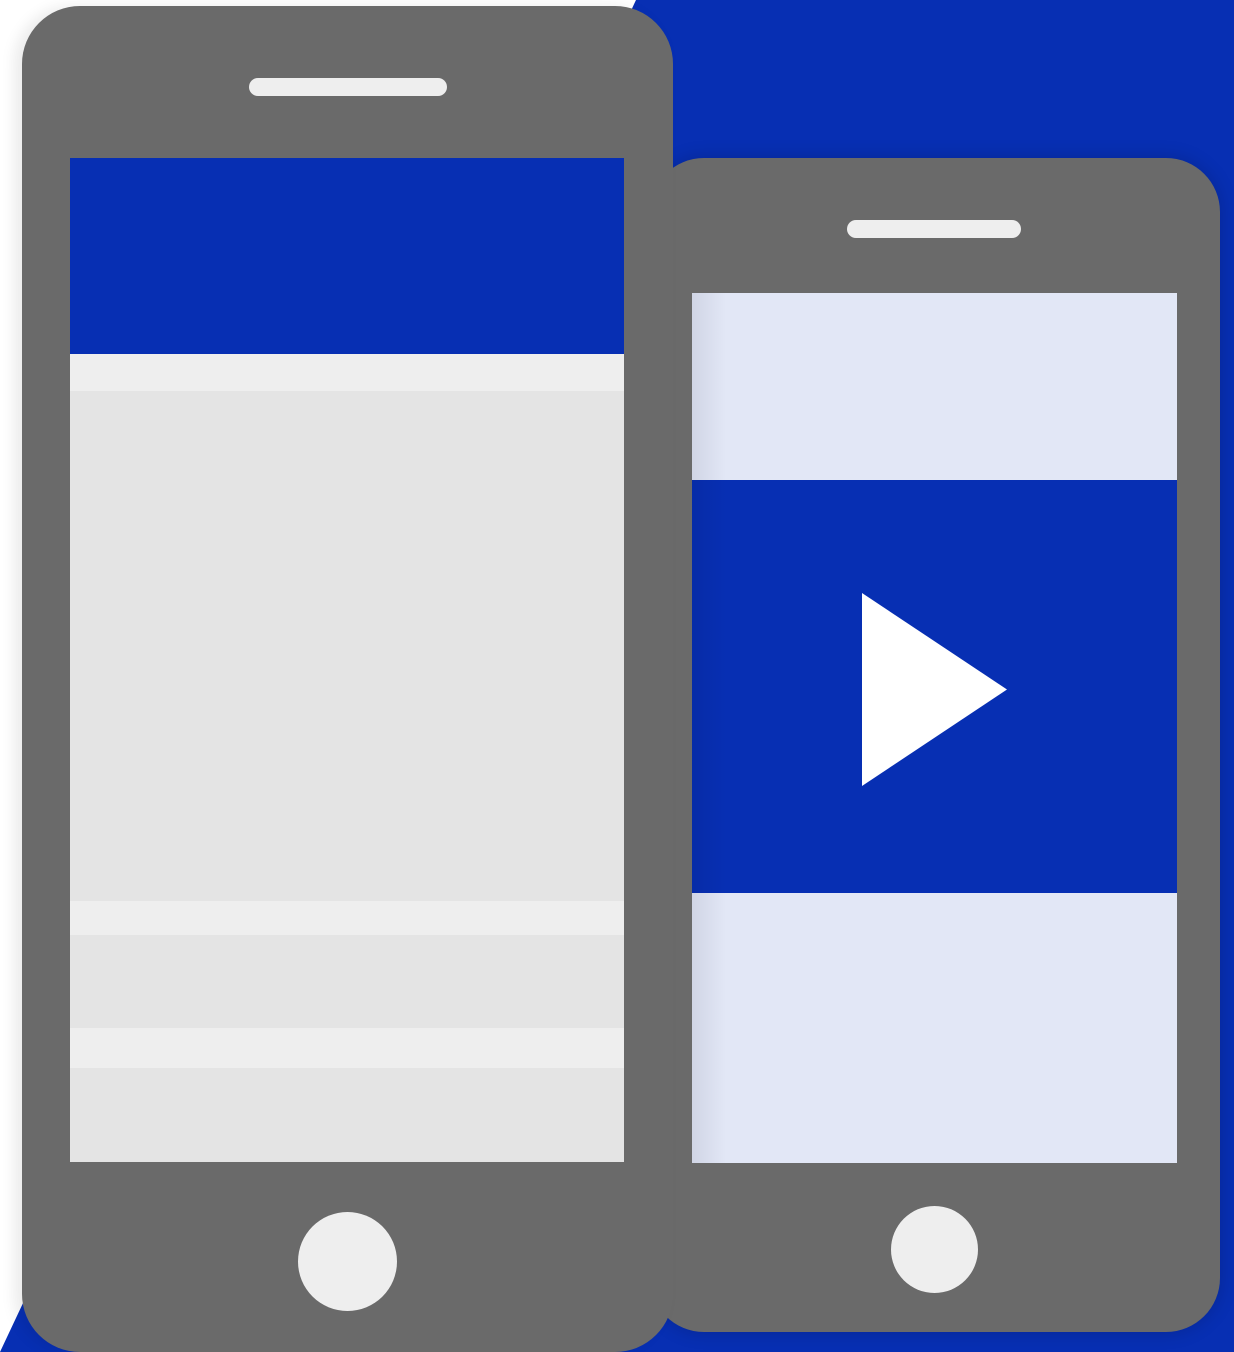  Describe the element at coordinates (347, 256) in the screenshot. I see `screen-header-block` at that location.